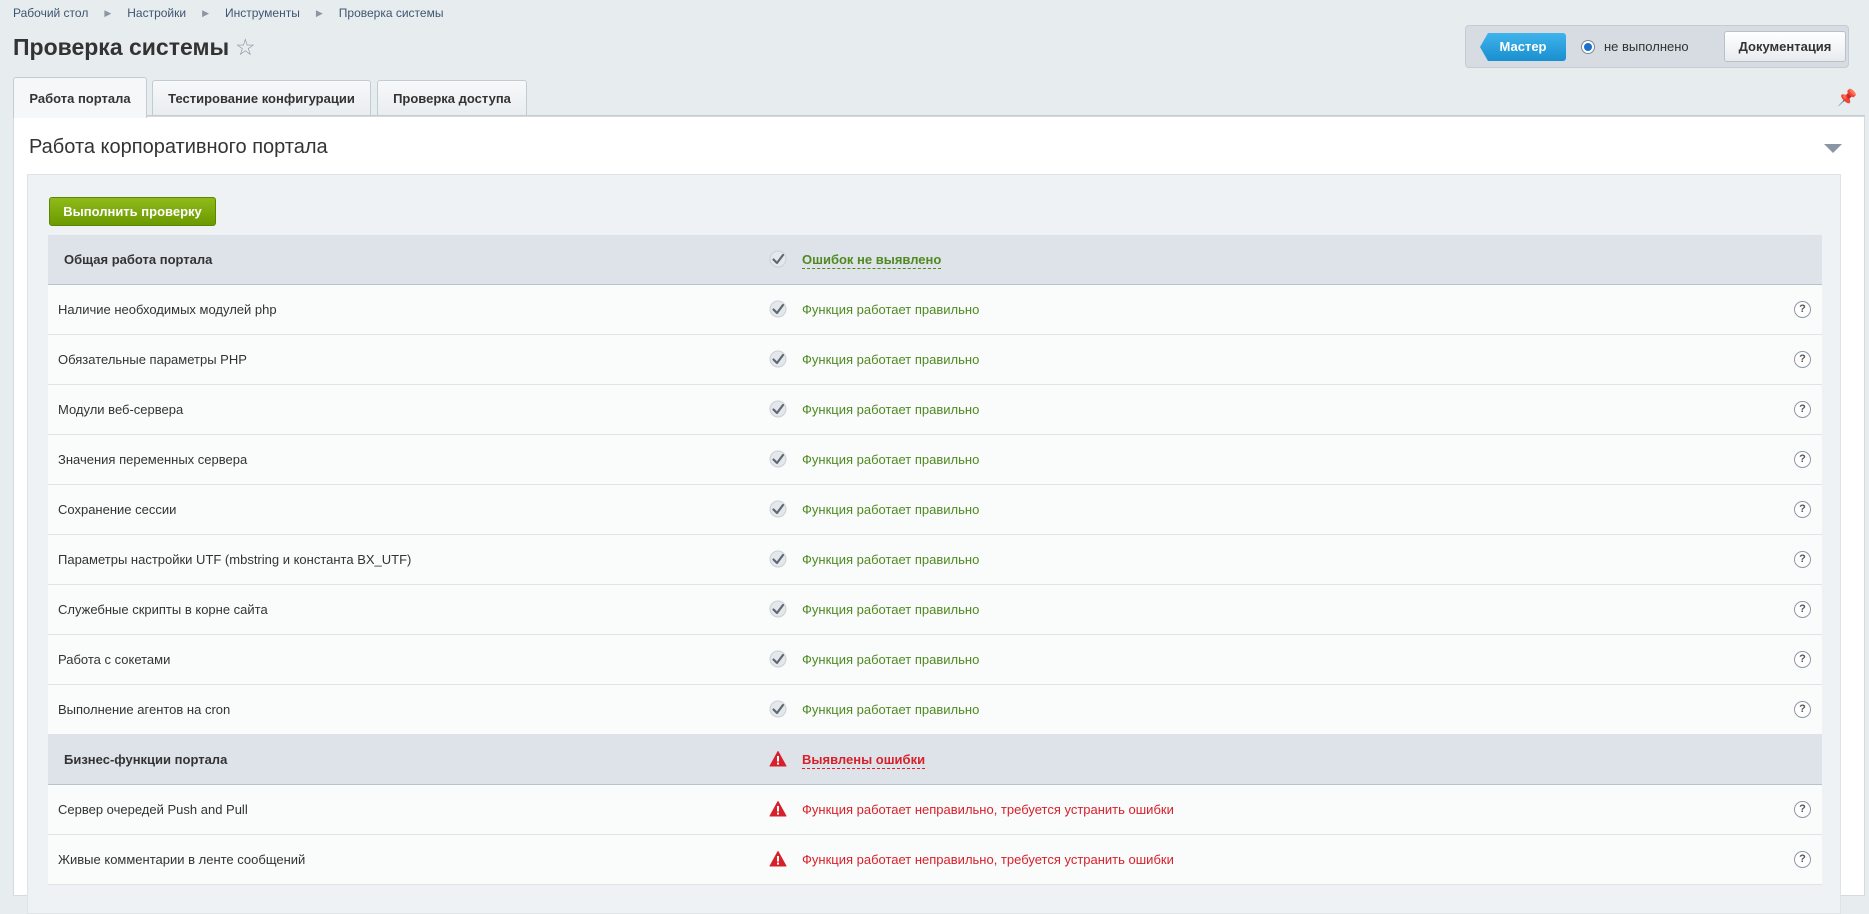  What do you see at coordinates (245, 47) in the screenshot?
I see `star-icon: ☆` at bounding box center [245, 47].